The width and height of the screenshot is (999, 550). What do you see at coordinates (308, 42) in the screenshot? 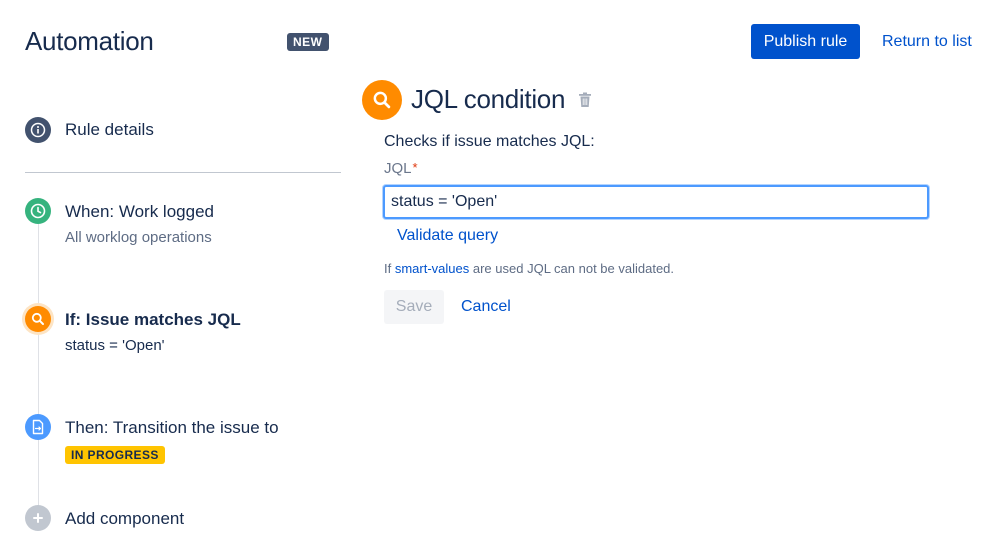
I see `new-badge: NEW` at bounding box center [308, 42].